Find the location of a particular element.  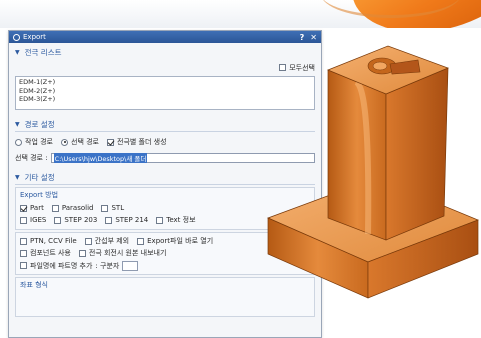

checkbox-label: STL is located at coordinates (118, 208).